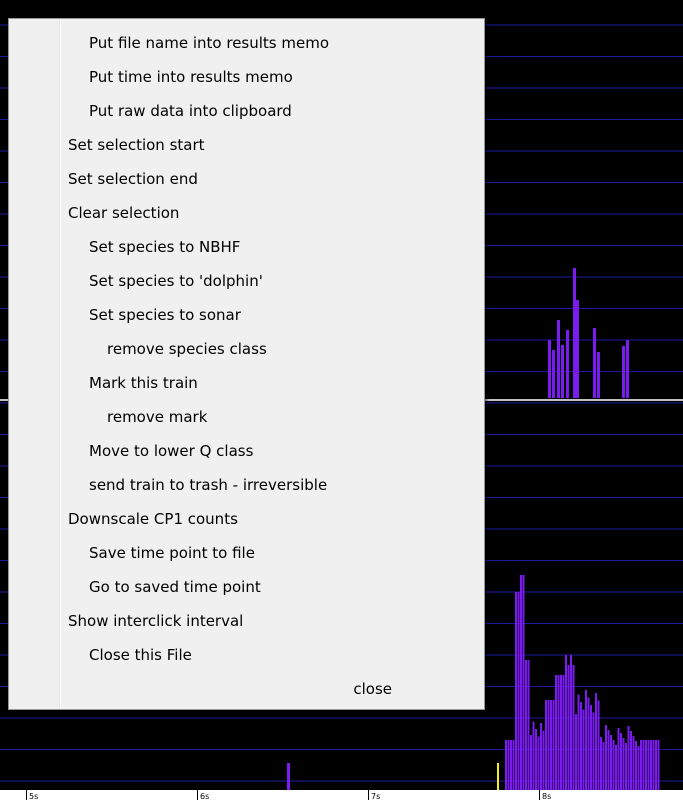  I want to click on menu-item-go-to-time-point: Go to saved time point, so click(175, 587).